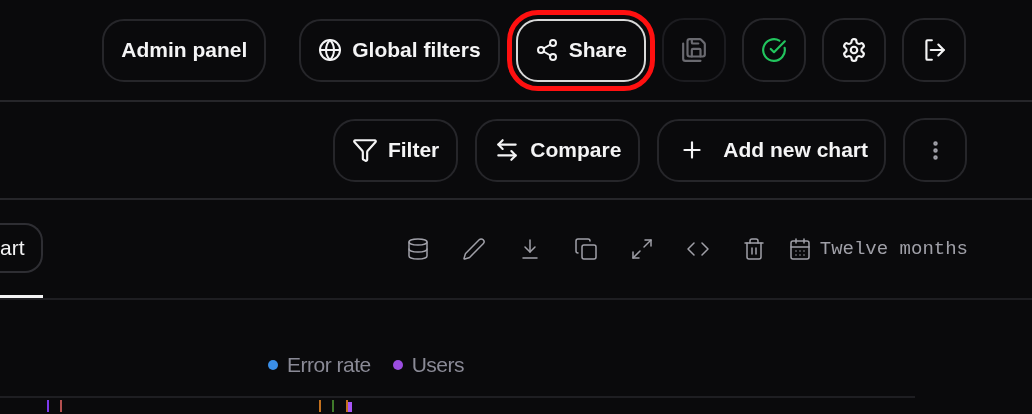  I want to click on logout-button, so click(934, 50).